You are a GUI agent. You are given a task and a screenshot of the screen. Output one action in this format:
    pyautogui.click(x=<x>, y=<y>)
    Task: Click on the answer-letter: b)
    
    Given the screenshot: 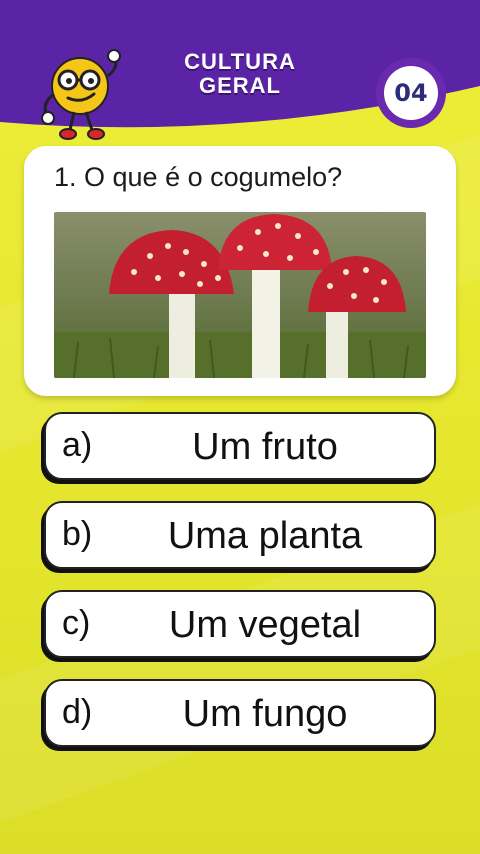 What is the action you would take?
    pyautogui.click(x=77, y=534)
    